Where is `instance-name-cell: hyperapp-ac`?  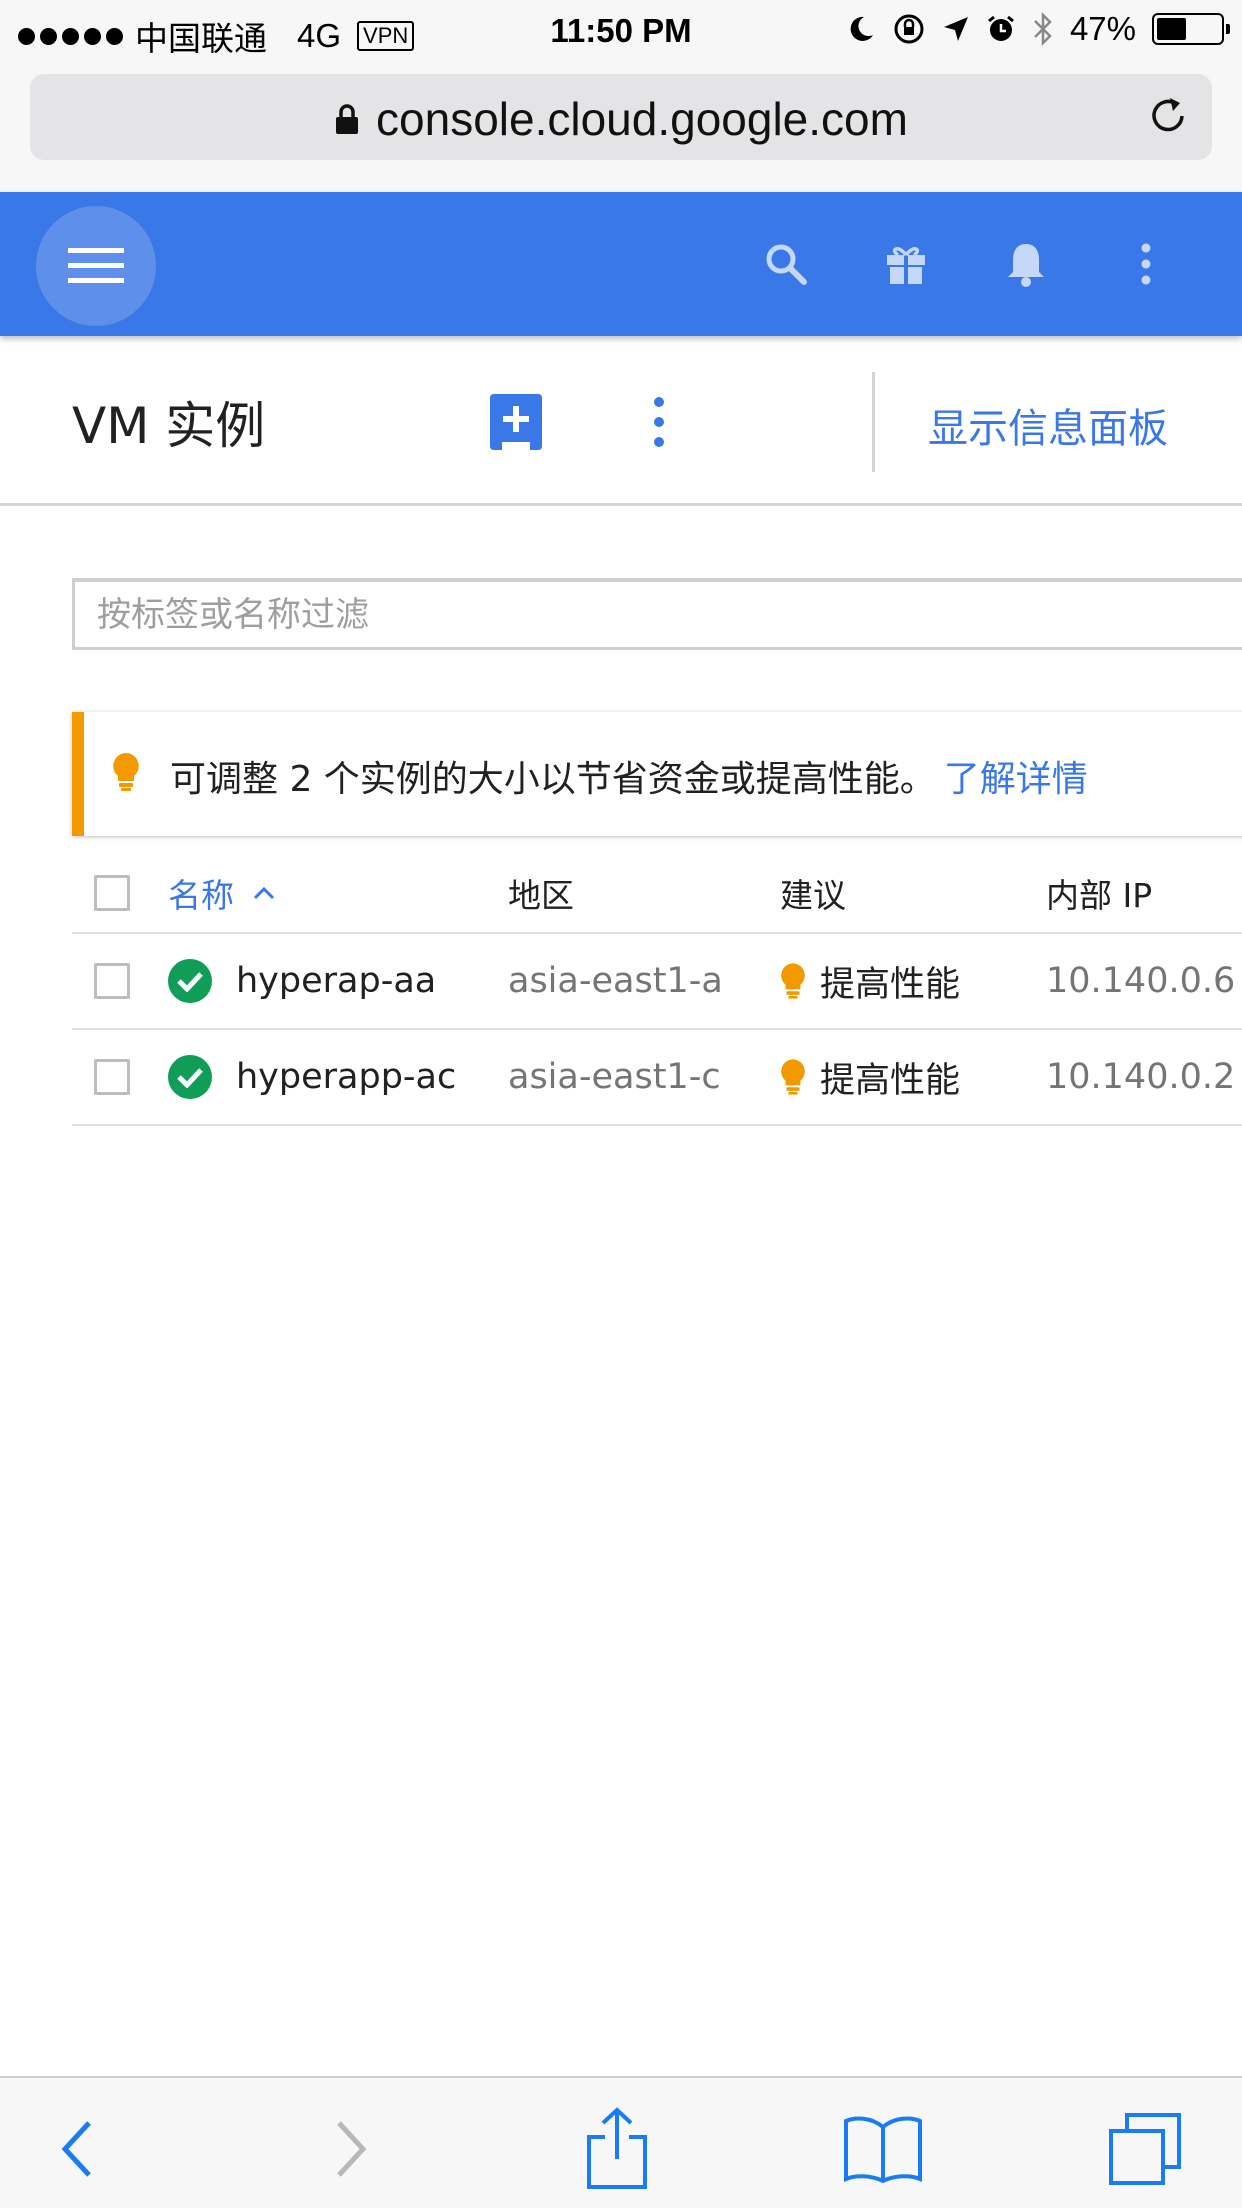
instance-name-cell: hyperapp-ac is located at coordinates (312, 1077).